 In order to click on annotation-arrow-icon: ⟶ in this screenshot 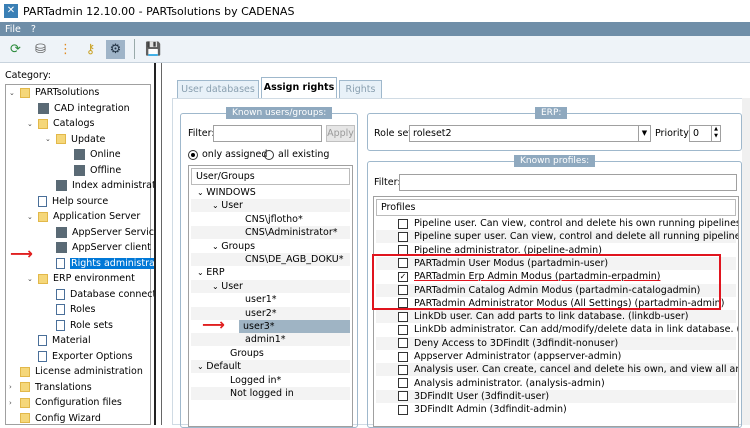, I will do `click(21, 253)`.